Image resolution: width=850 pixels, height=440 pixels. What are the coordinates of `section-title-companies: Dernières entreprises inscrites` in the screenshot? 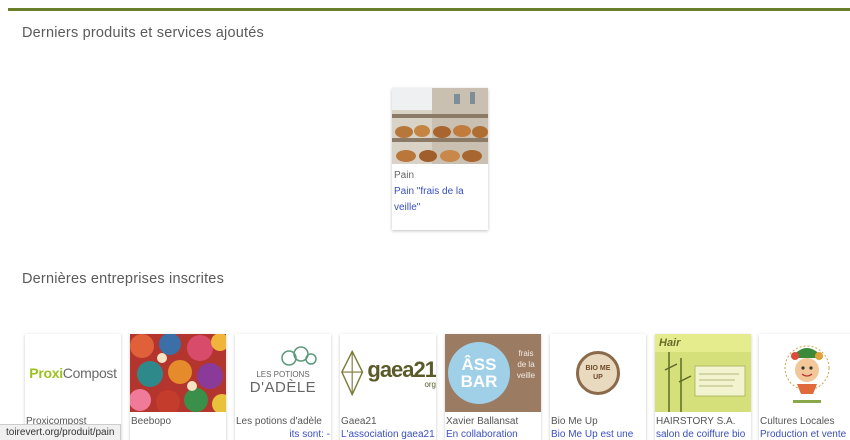 It's located at (123, 279).